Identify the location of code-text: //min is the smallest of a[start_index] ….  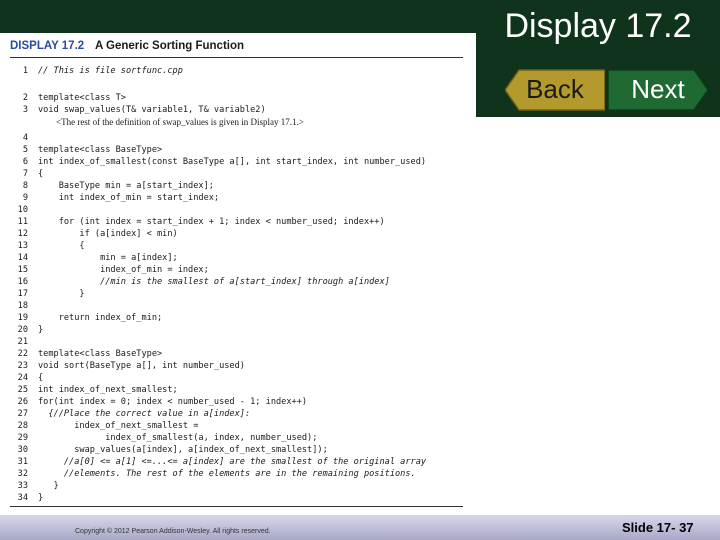
(214, 282).